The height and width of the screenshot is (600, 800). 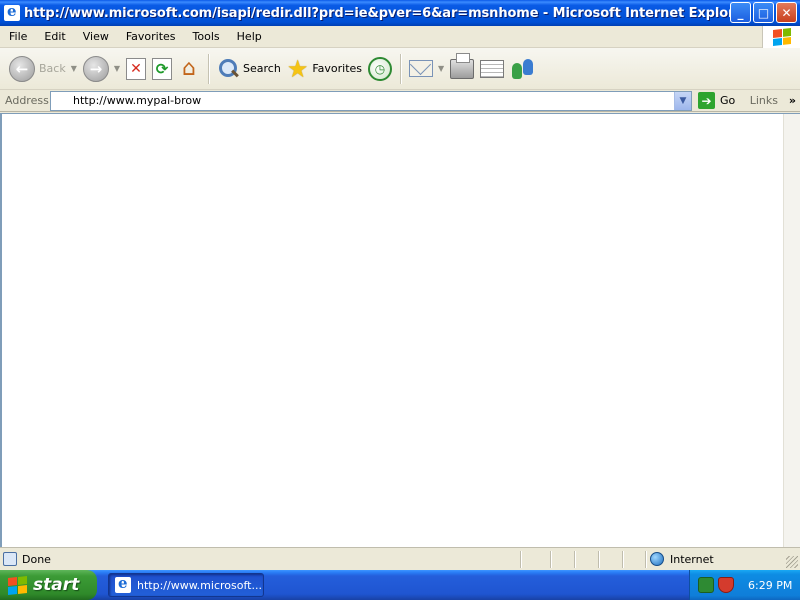 What do you see at coordinates (726, 585) in the screenshot?
I see `security-shield-icon` at bounding box center [726, 585].